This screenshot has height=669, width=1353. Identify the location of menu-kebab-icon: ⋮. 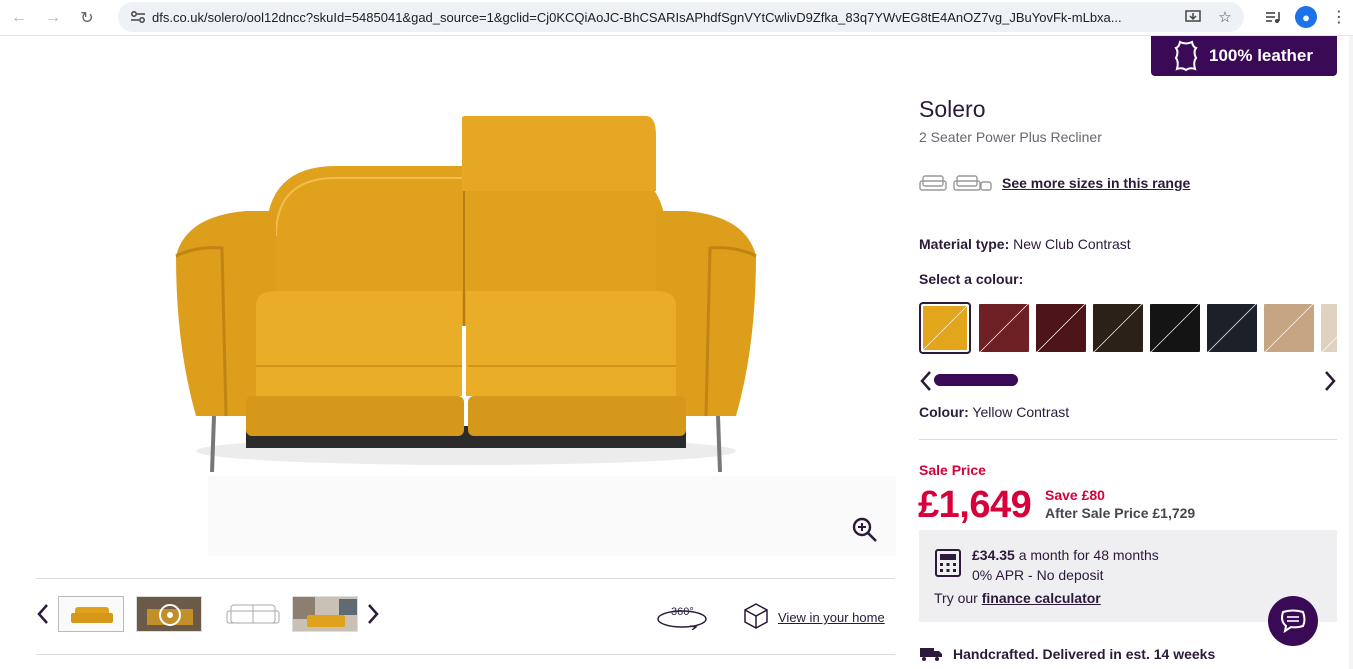
(1339, 17).